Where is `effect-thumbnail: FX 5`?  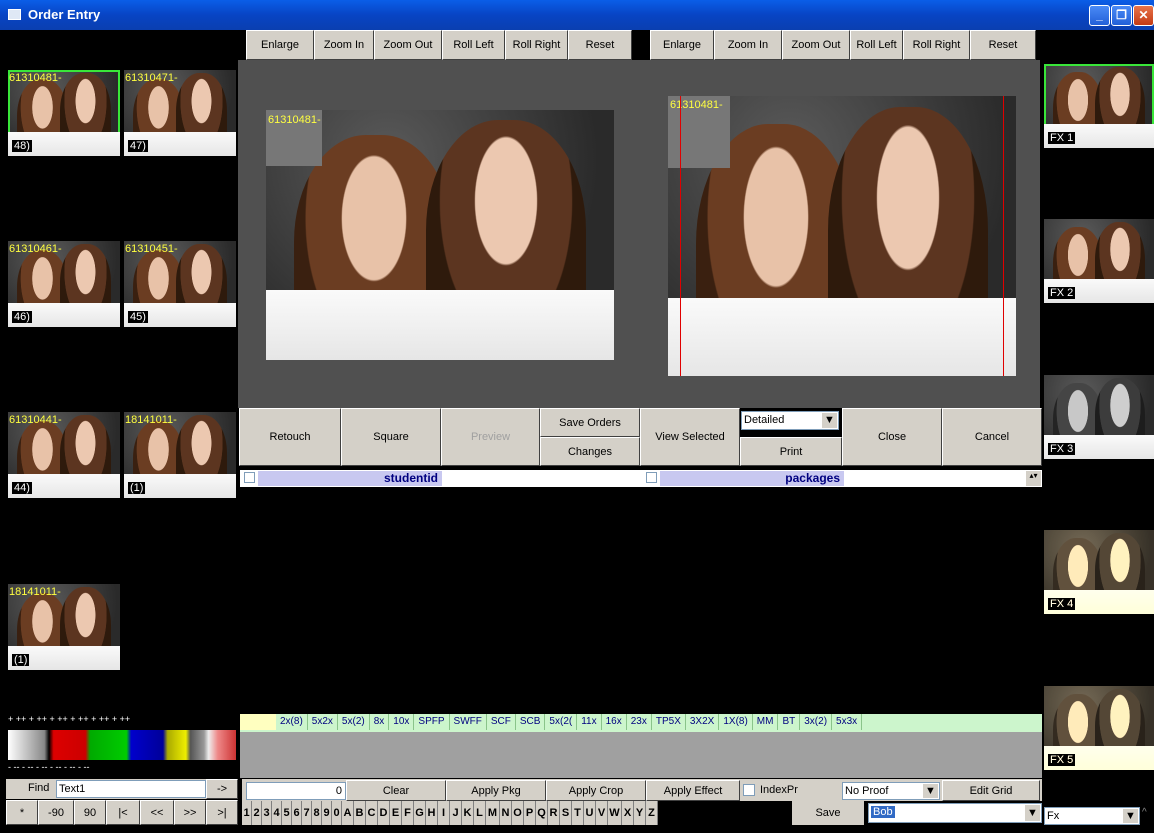 effect-thumbnail: FX 5 is located at coordinates (1099, 728).